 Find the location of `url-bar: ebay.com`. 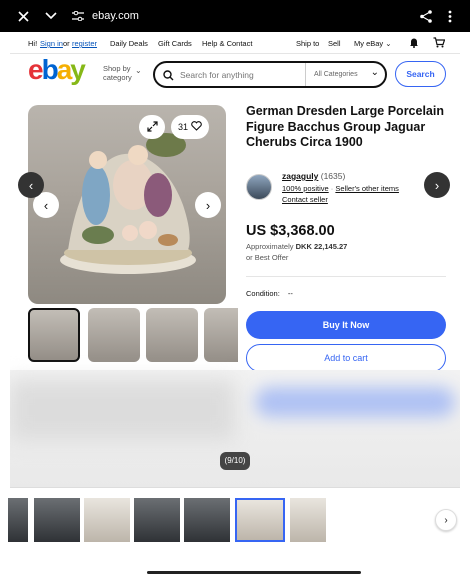

url-bar: ebay.com is located at coordinates (115, 16).